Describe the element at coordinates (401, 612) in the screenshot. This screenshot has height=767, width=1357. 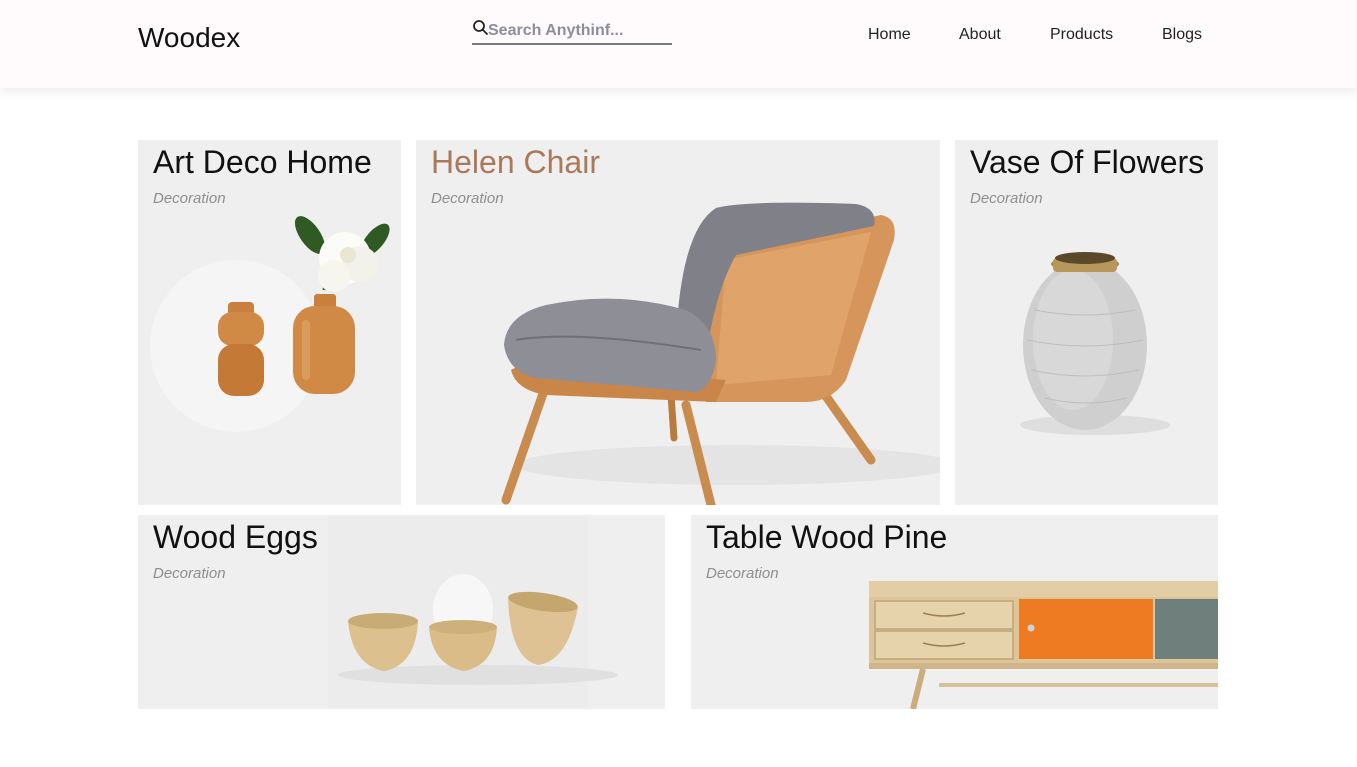
I see `product-card-wood-eggs: Wood Eggs Decoration` at that location.